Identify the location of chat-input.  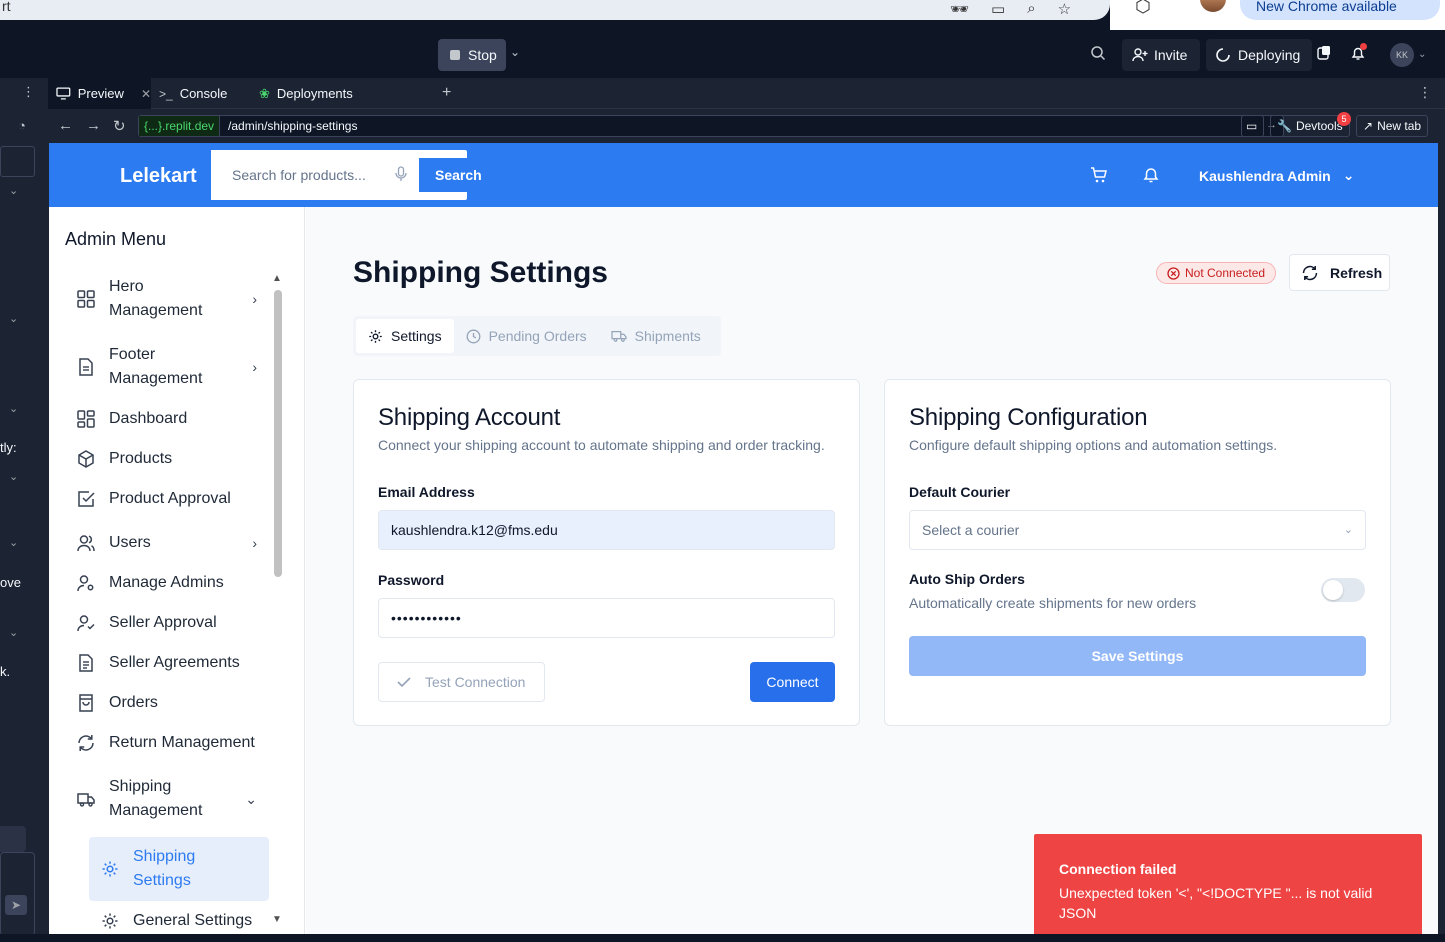
(17, 894).